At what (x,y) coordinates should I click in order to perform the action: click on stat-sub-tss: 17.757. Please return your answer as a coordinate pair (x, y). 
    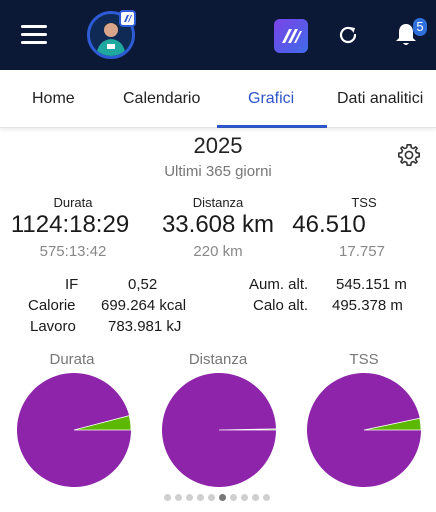
    Looking at the image, I should click on (362, 251).